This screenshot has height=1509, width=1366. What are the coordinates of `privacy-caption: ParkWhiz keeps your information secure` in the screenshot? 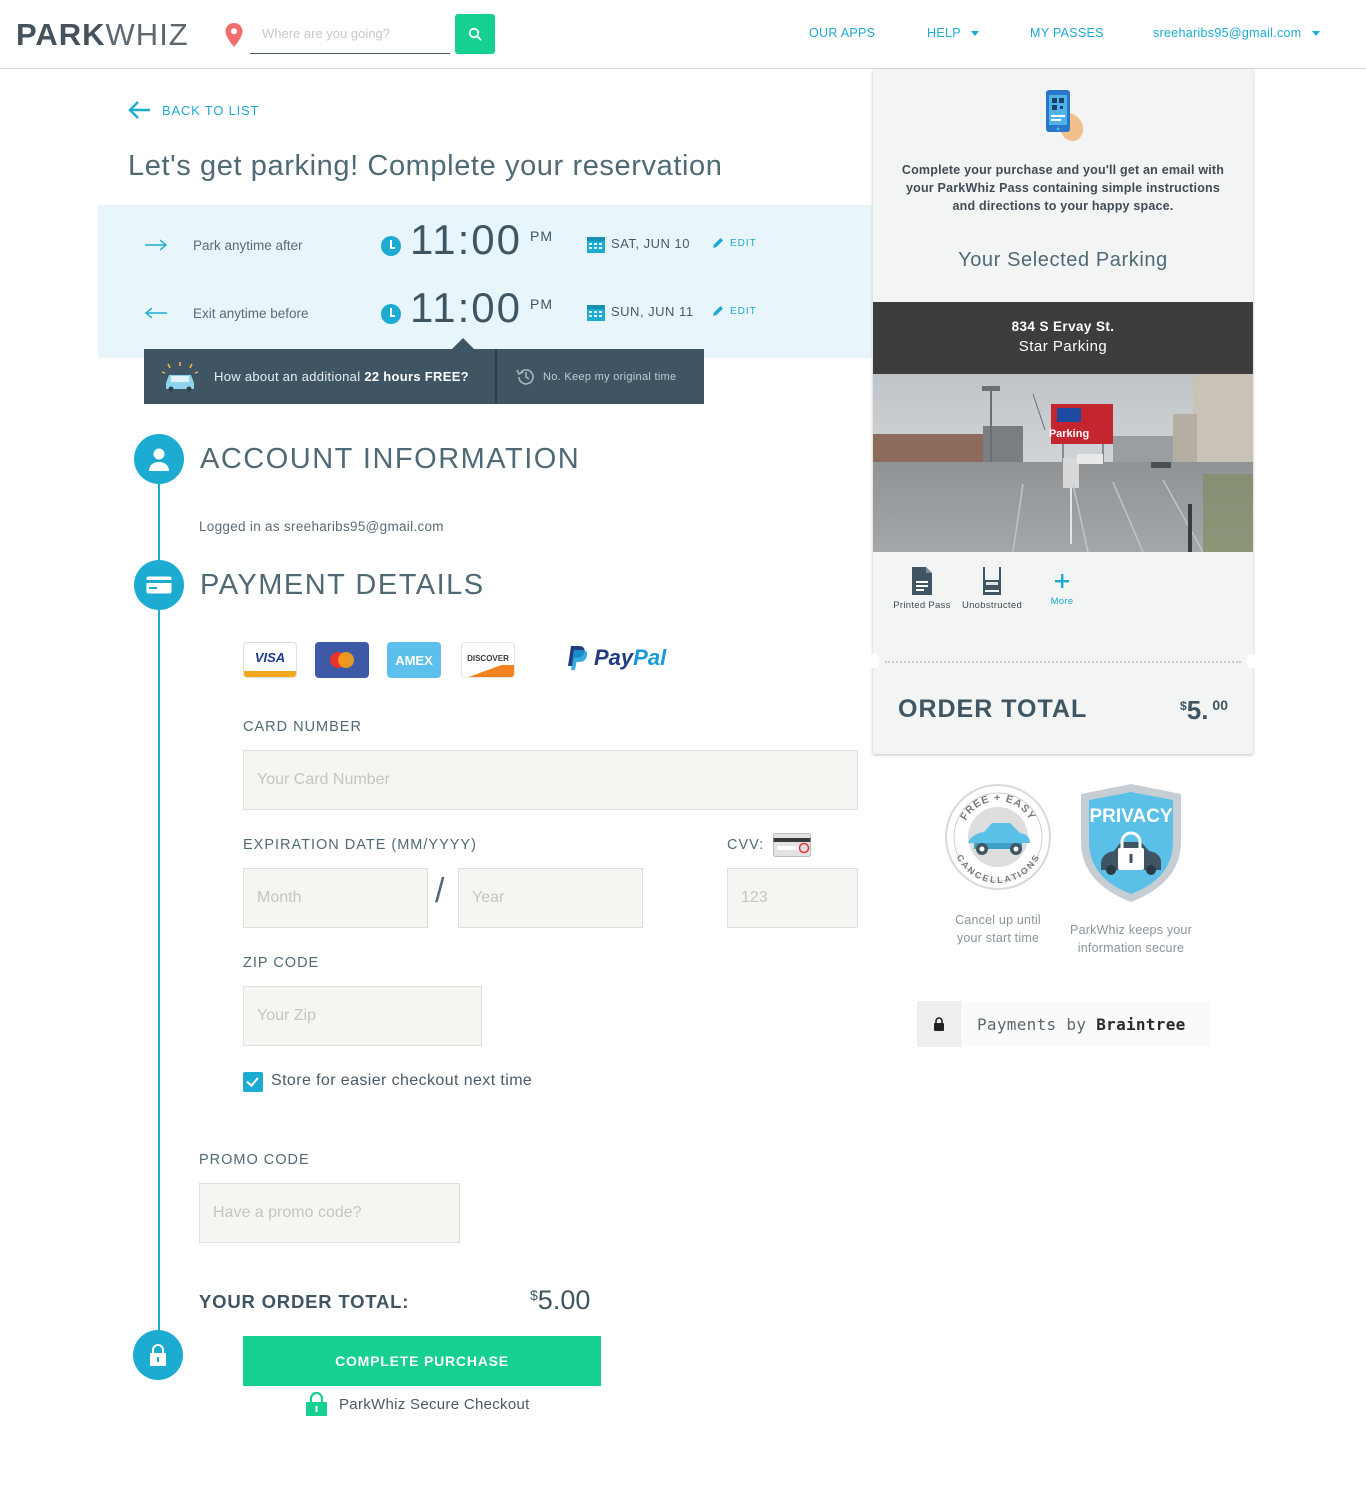 It's located at (1131, 939).